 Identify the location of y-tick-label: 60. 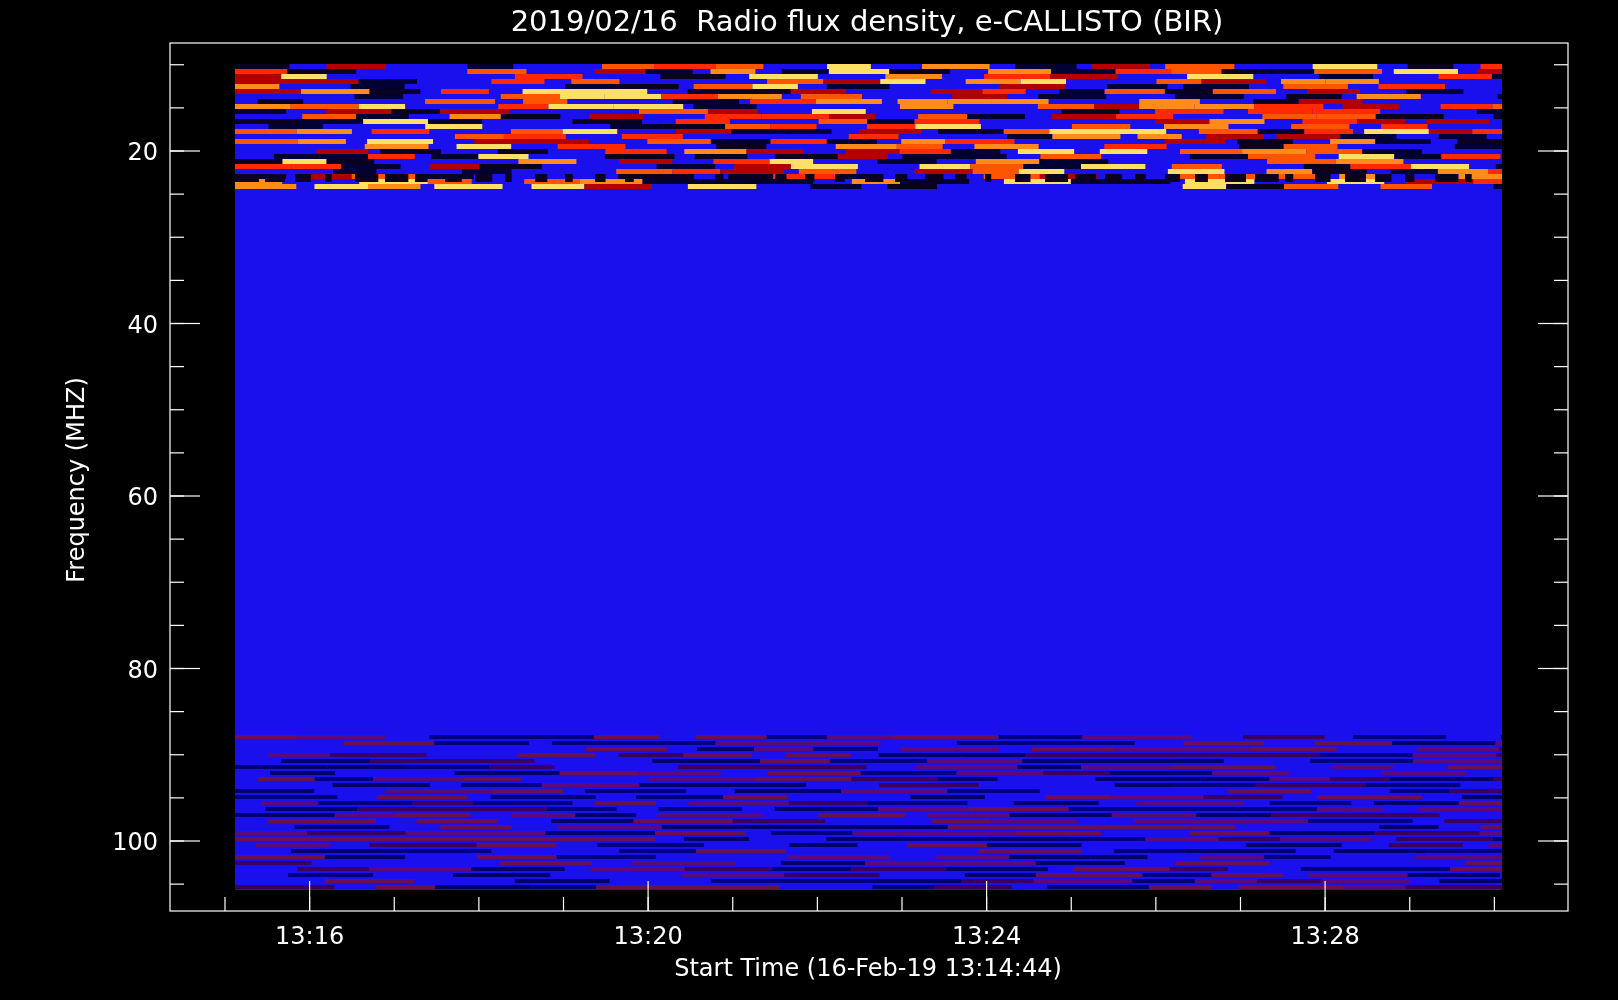
(142, 497).